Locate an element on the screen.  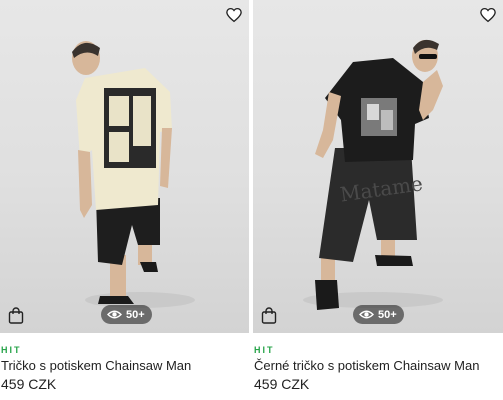
product-title-link: Tričko s potiskem Chainsaw Man is located at coordinates (96, 365).